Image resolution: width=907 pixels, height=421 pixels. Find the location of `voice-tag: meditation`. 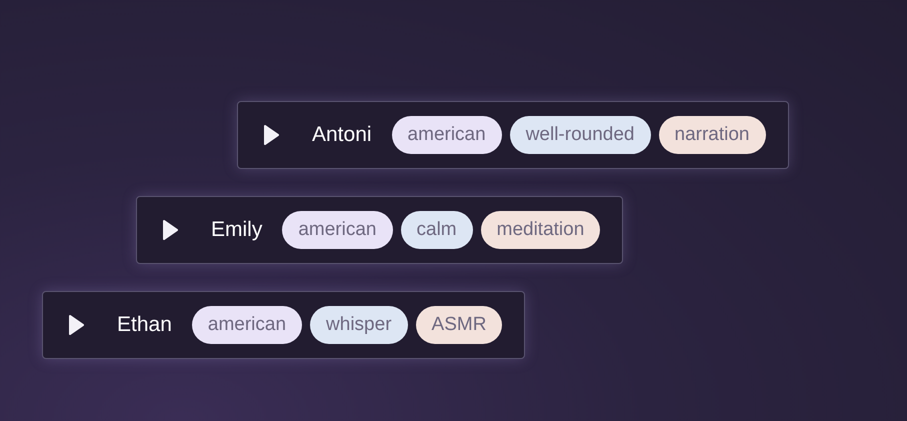

voice-tag: meditation is located at coordinates (540, 230).